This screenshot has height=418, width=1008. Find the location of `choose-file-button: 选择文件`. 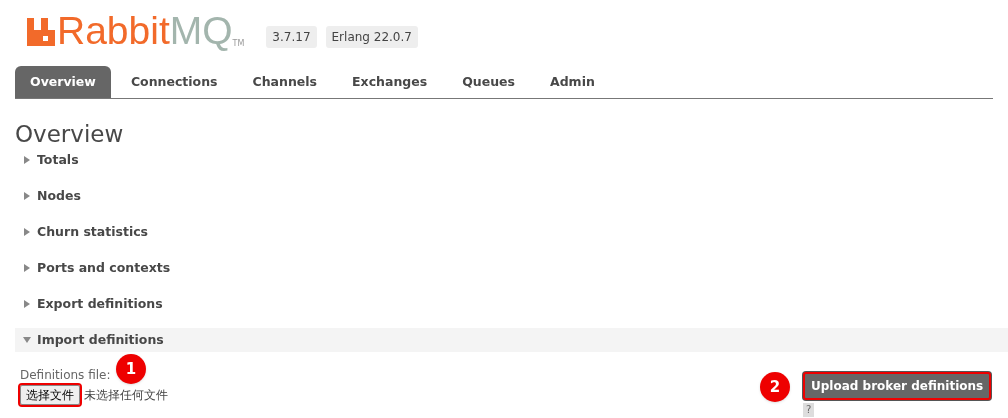

choose-file-button: 选择文件 is located at coordinates (50, 395).